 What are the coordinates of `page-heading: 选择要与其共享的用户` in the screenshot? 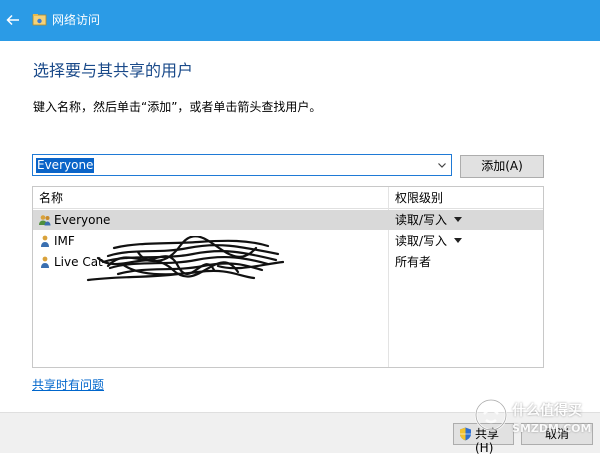 It's located at (113, 70).